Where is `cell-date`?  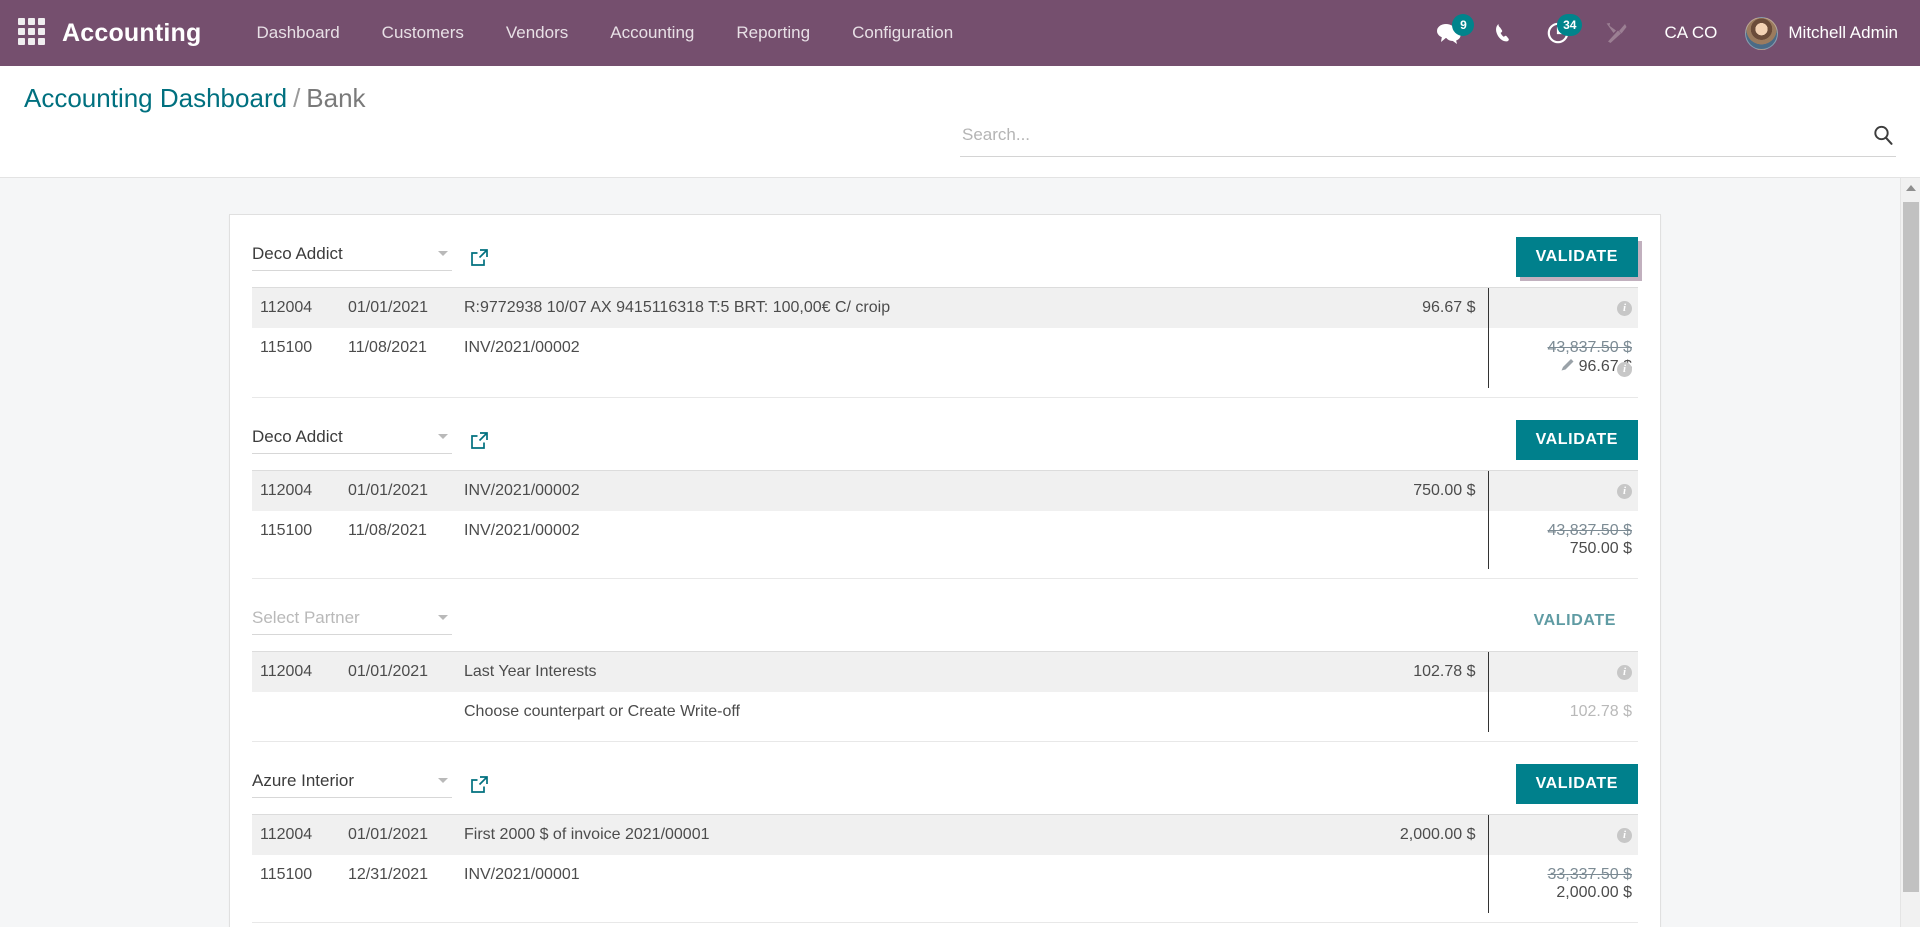 cell-date is located at coordinates (400, 712).